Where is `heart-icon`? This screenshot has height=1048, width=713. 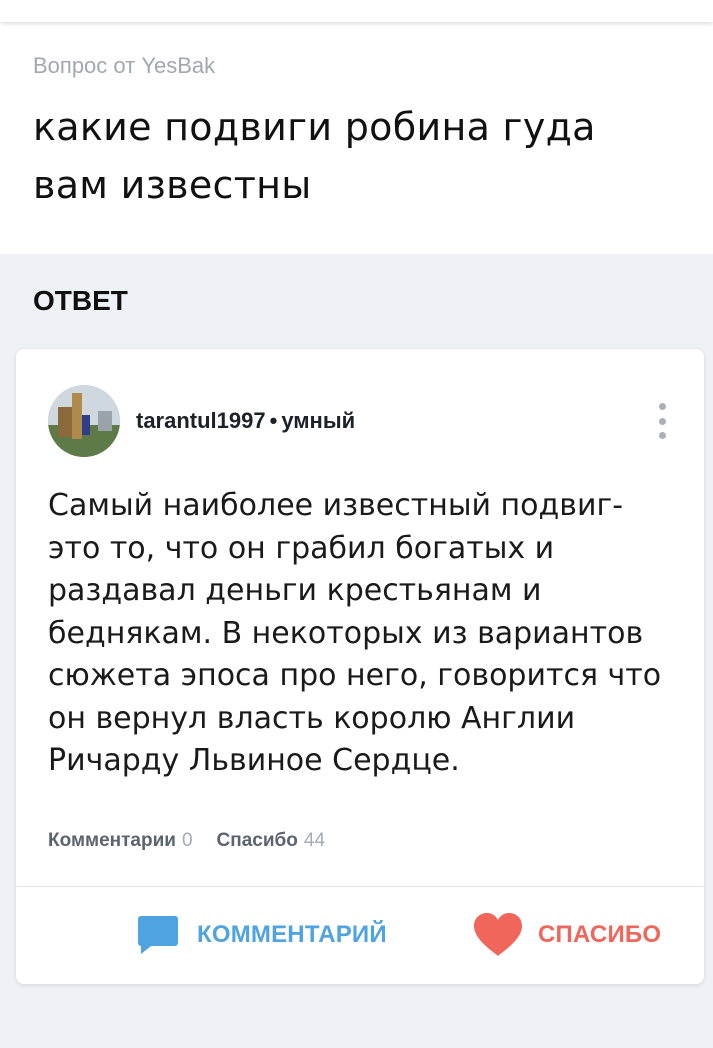 heart-icon is located at coordinates (498, 934).